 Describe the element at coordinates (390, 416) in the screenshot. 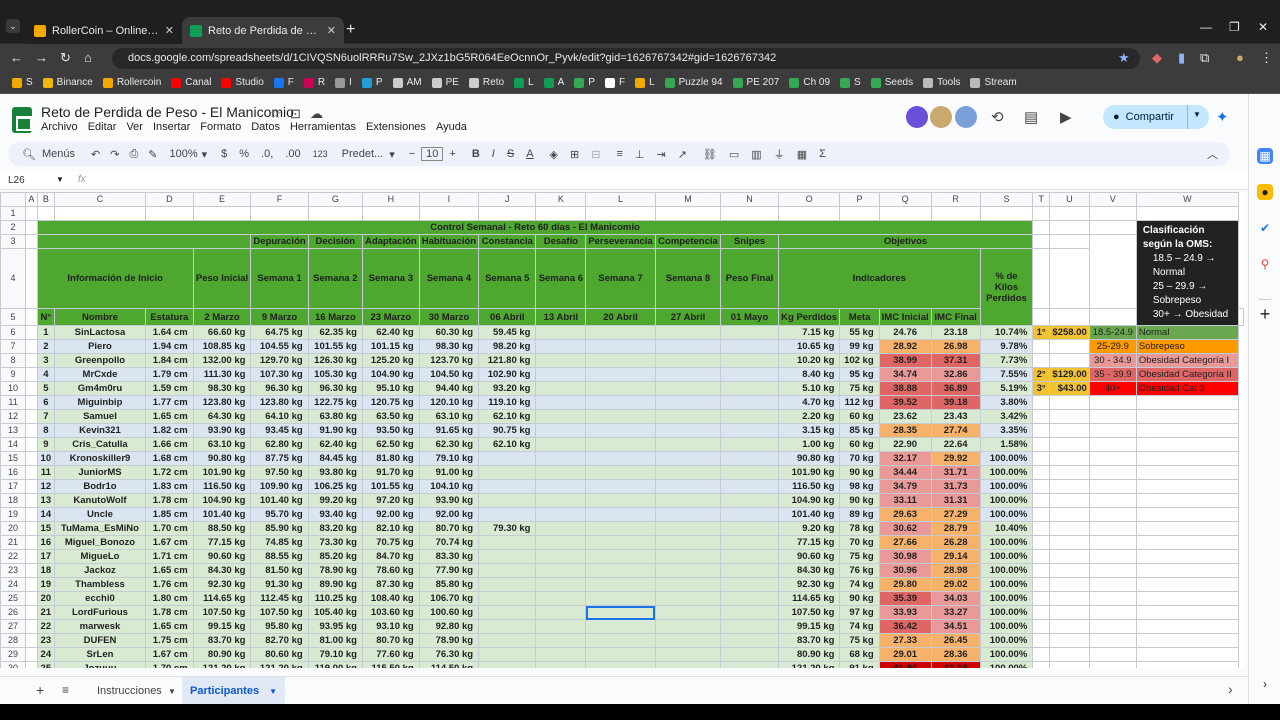

I see `weight-cell: 63.50 kg` at that location.